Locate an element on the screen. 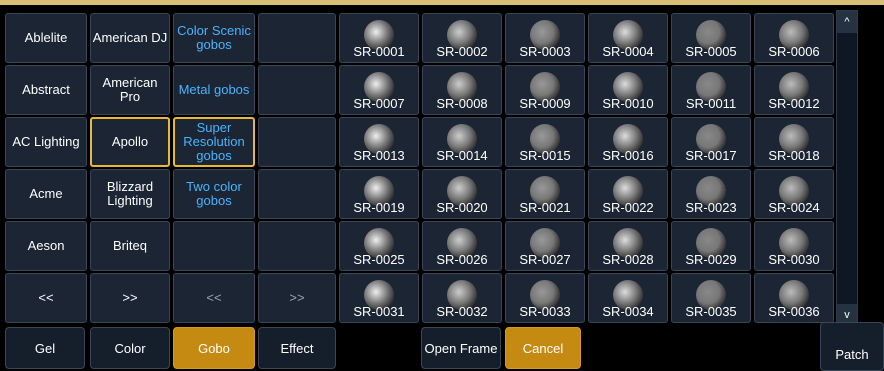 This screenshot has height=371, width=884. gobo-cell: SR-0020 is located at coordinates (462, 194).